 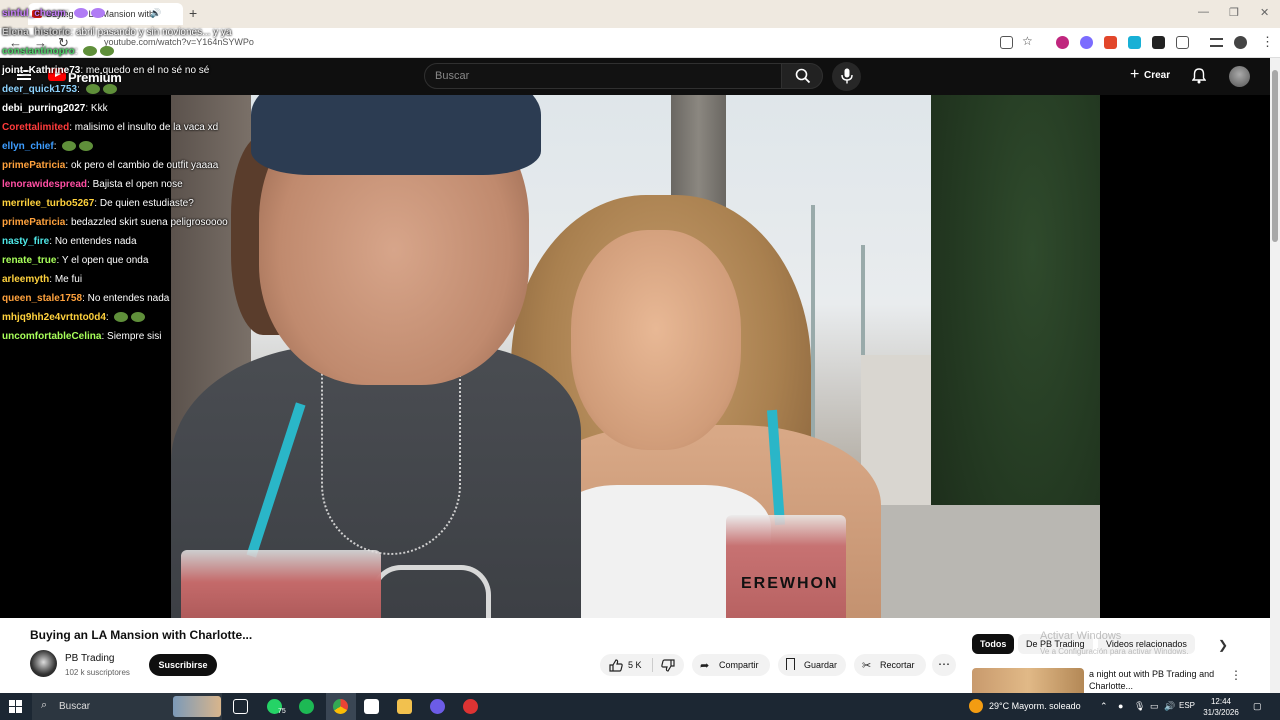 What do you see at coordinates (25, 279) in the screenshot?
I see `chat-username: arleemyth` at bounding box center [25, 279].